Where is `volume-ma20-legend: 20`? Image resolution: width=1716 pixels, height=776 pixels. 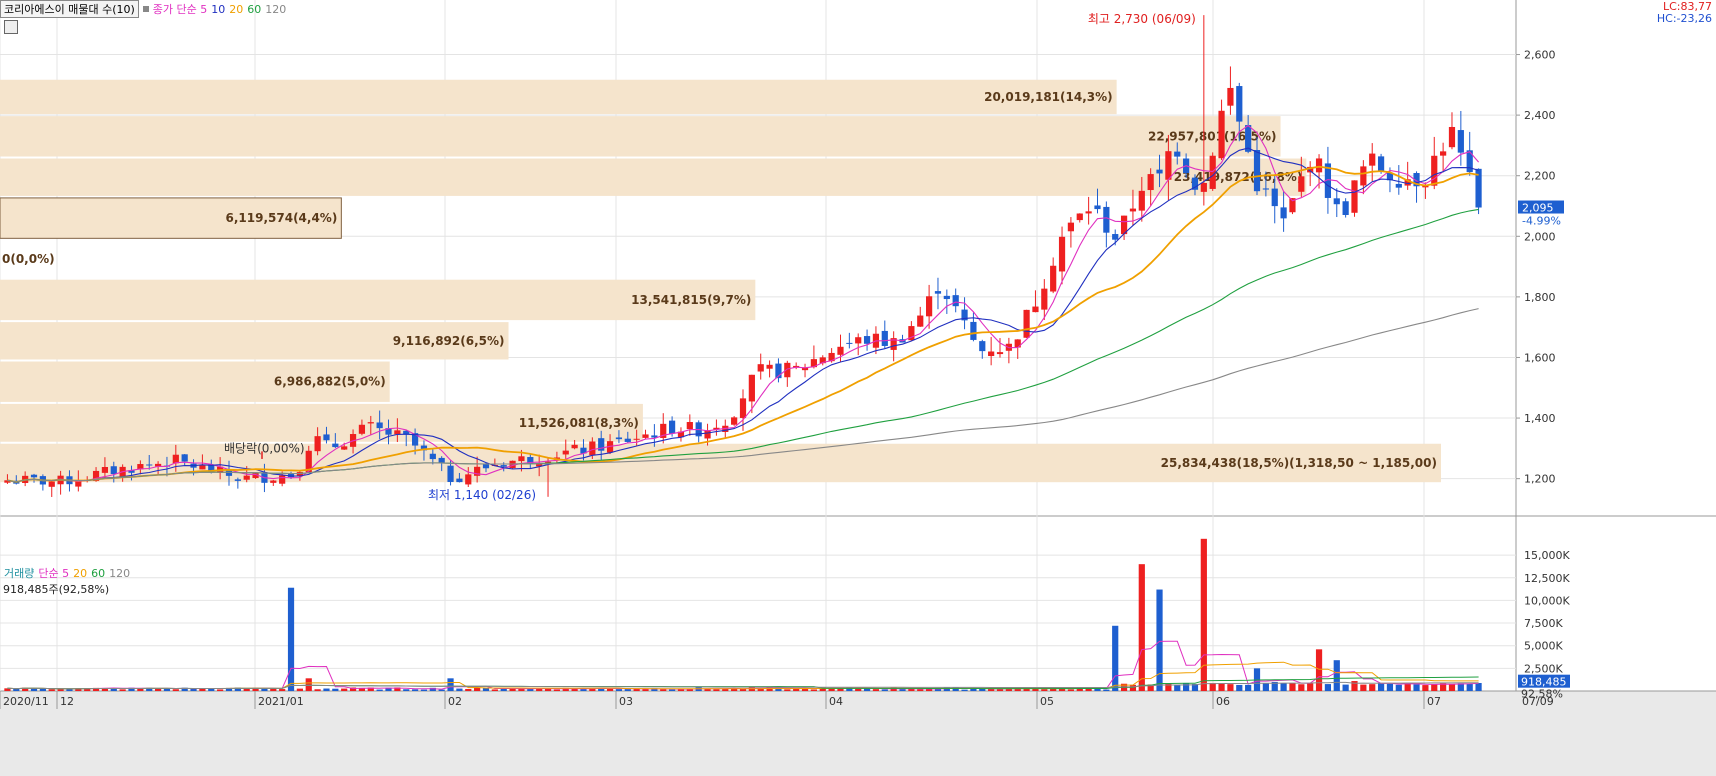 volume-ma20-legend: 20 is located at coordinates (80, 573).